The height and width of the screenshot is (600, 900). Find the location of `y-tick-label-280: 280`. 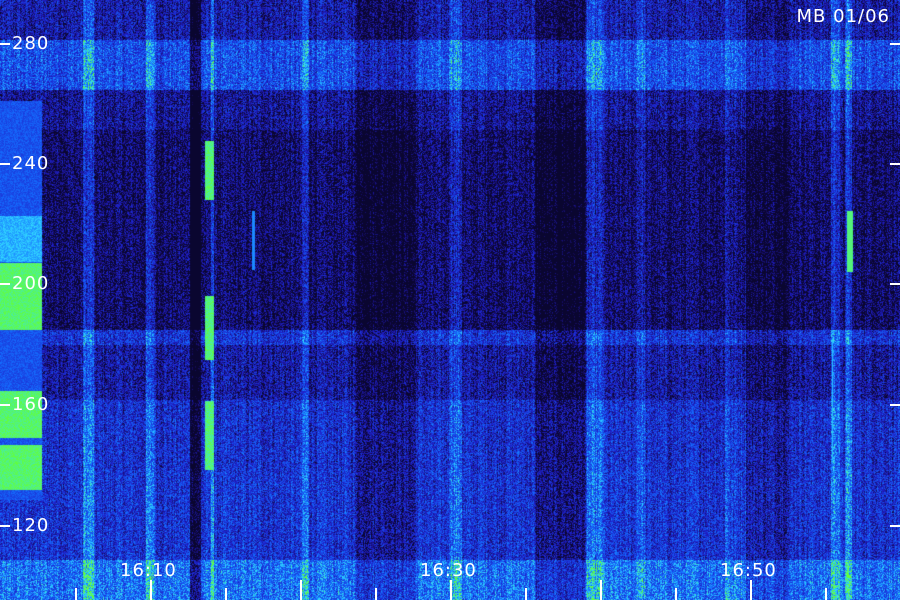

y-tick-label-280: 280 is located at coordinates (31, 43).